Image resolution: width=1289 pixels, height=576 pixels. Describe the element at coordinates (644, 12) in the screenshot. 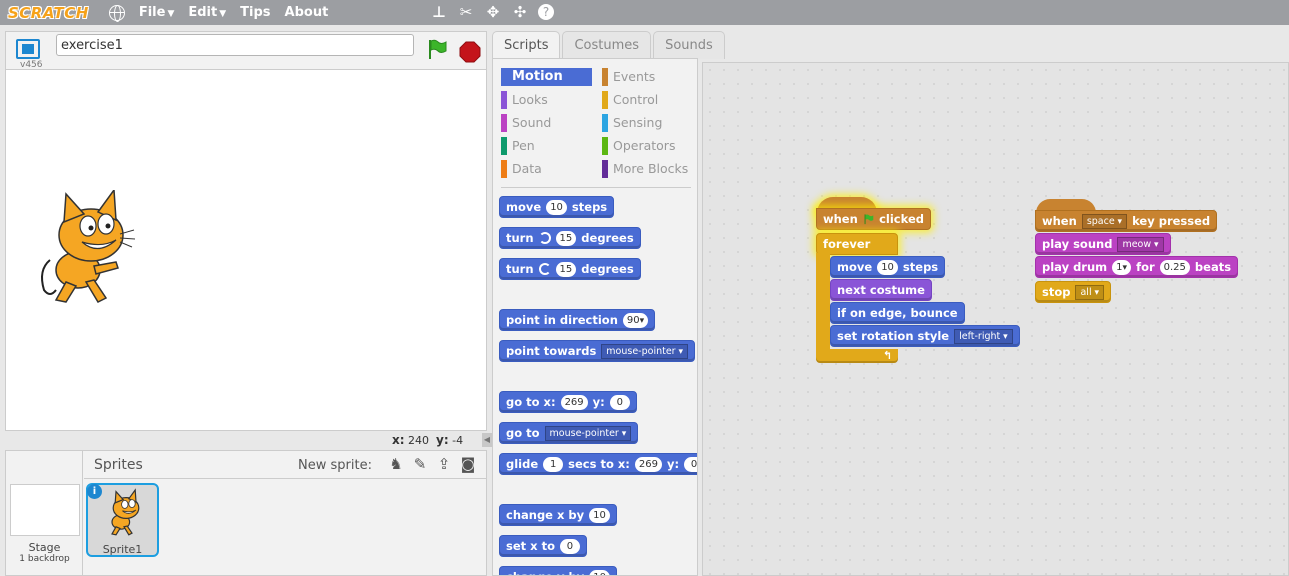

I see `menu-bar: SCRATCH File ▼ Edit ▼ Tips About ⊥ ✂ ✥ ✣ ?` at that location.